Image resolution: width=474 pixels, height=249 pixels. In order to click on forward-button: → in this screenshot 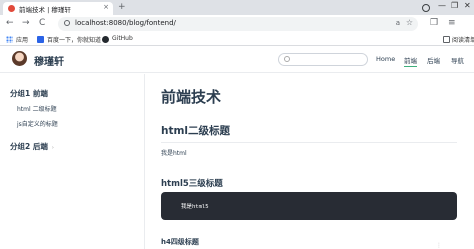, I will do `click(26, 23)`.